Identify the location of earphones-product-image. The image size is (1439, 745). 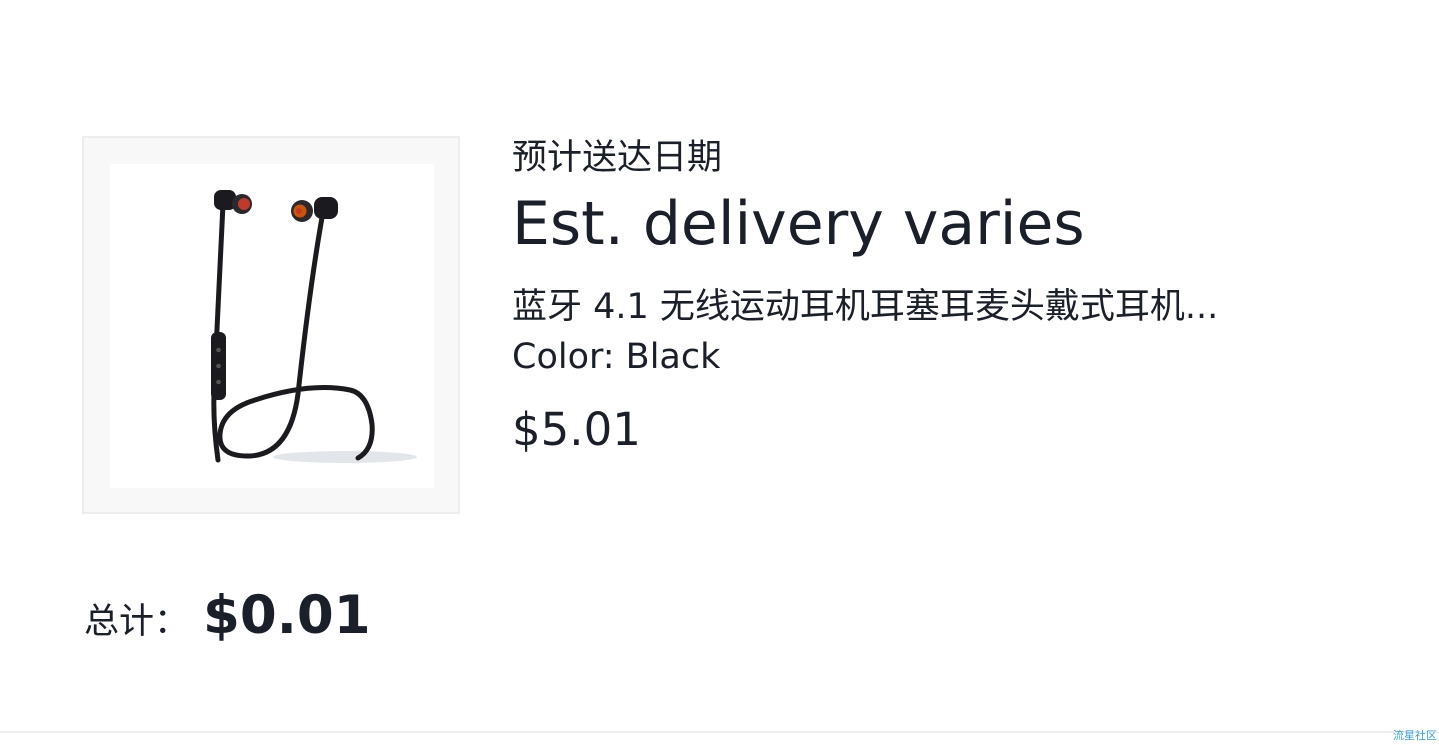
(272, 326).